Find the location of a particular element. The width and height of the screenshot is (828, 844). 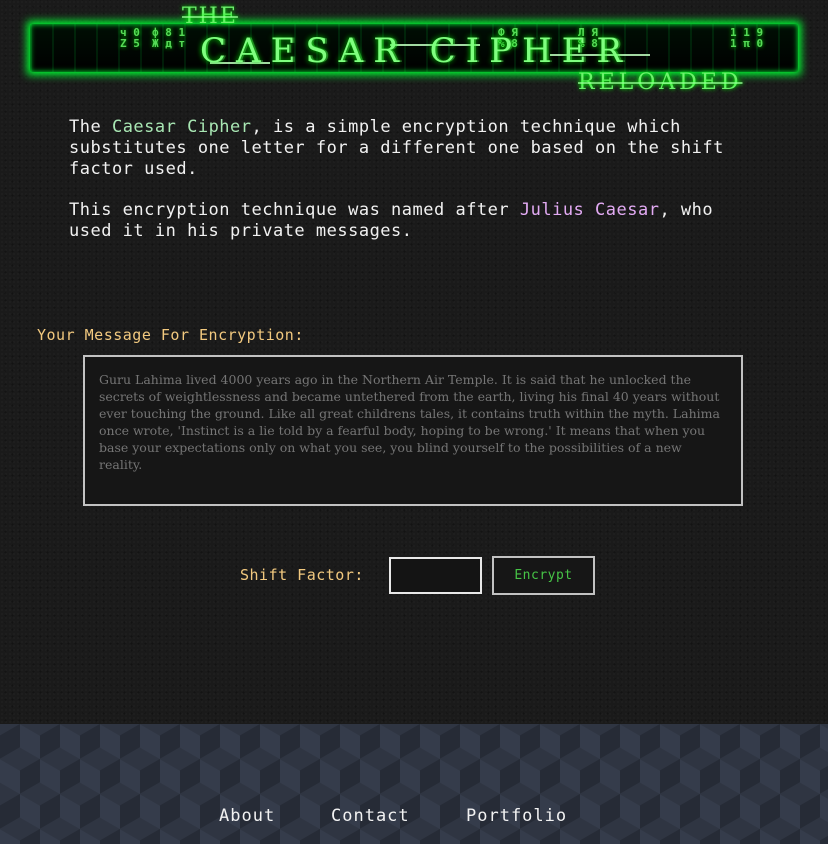

message-label: Your Message For Encryption: is located at coordinates (170, 335).